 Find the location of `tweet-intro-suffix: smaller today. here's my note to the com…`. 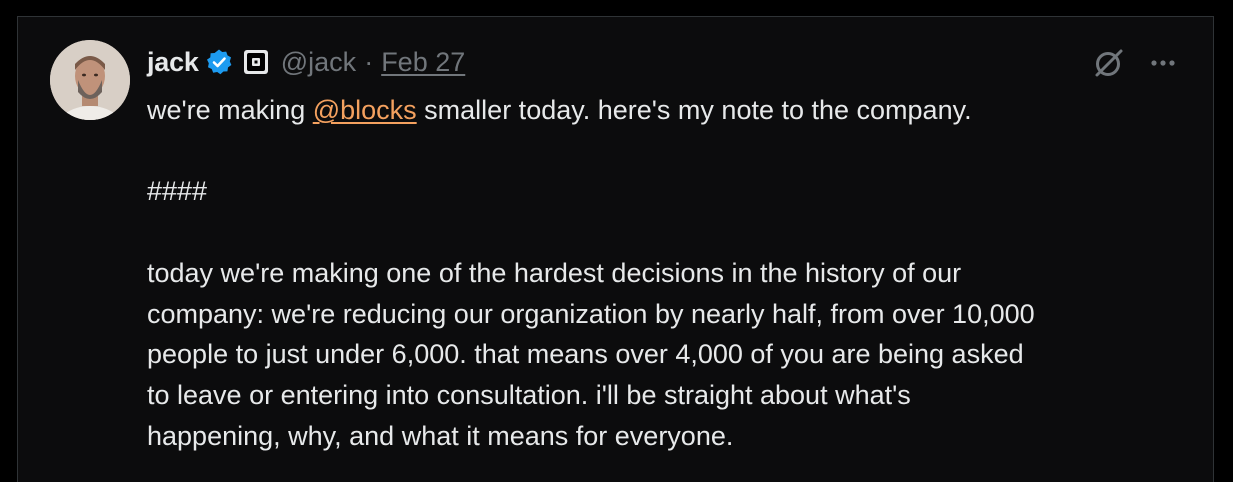

tweet-intro-suffix: smaller today. here's my note to the com… is located at coordinates (694, 110).